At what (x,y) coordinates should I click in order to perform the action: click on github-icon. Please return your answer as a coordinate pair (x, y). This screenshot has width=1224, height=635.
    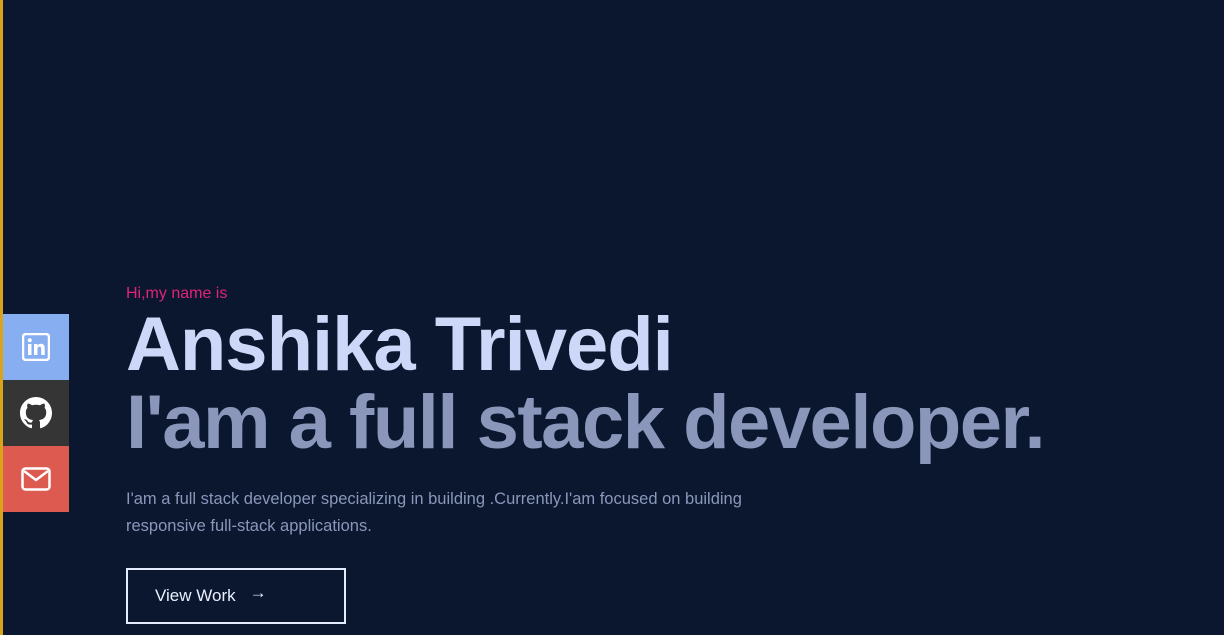
    Looking at the image, I should click on (36, 413).